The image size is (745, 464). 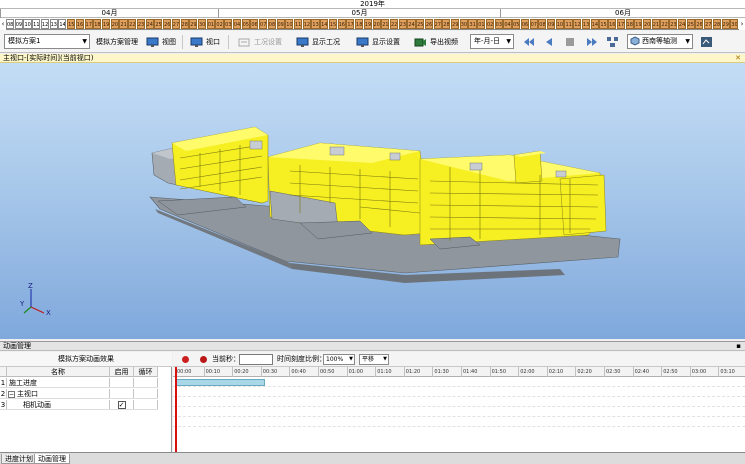 I want to click on scheme-manage-button: 模拟方案管理, so click(x=117, y=42).